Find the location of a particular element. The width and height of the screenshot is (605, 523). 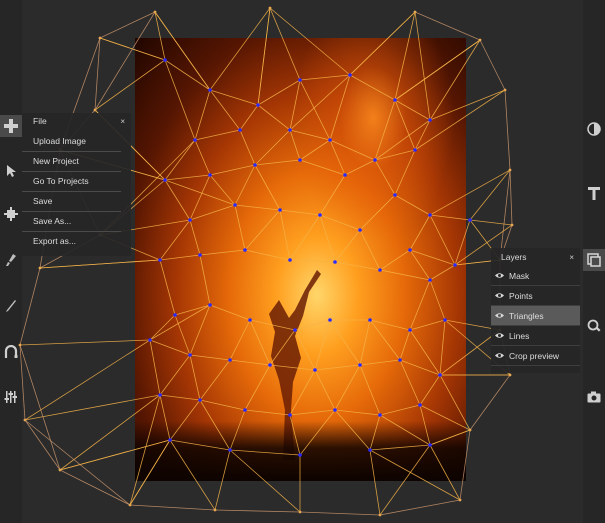

sliders-icon is located at coordinates (11, 397).